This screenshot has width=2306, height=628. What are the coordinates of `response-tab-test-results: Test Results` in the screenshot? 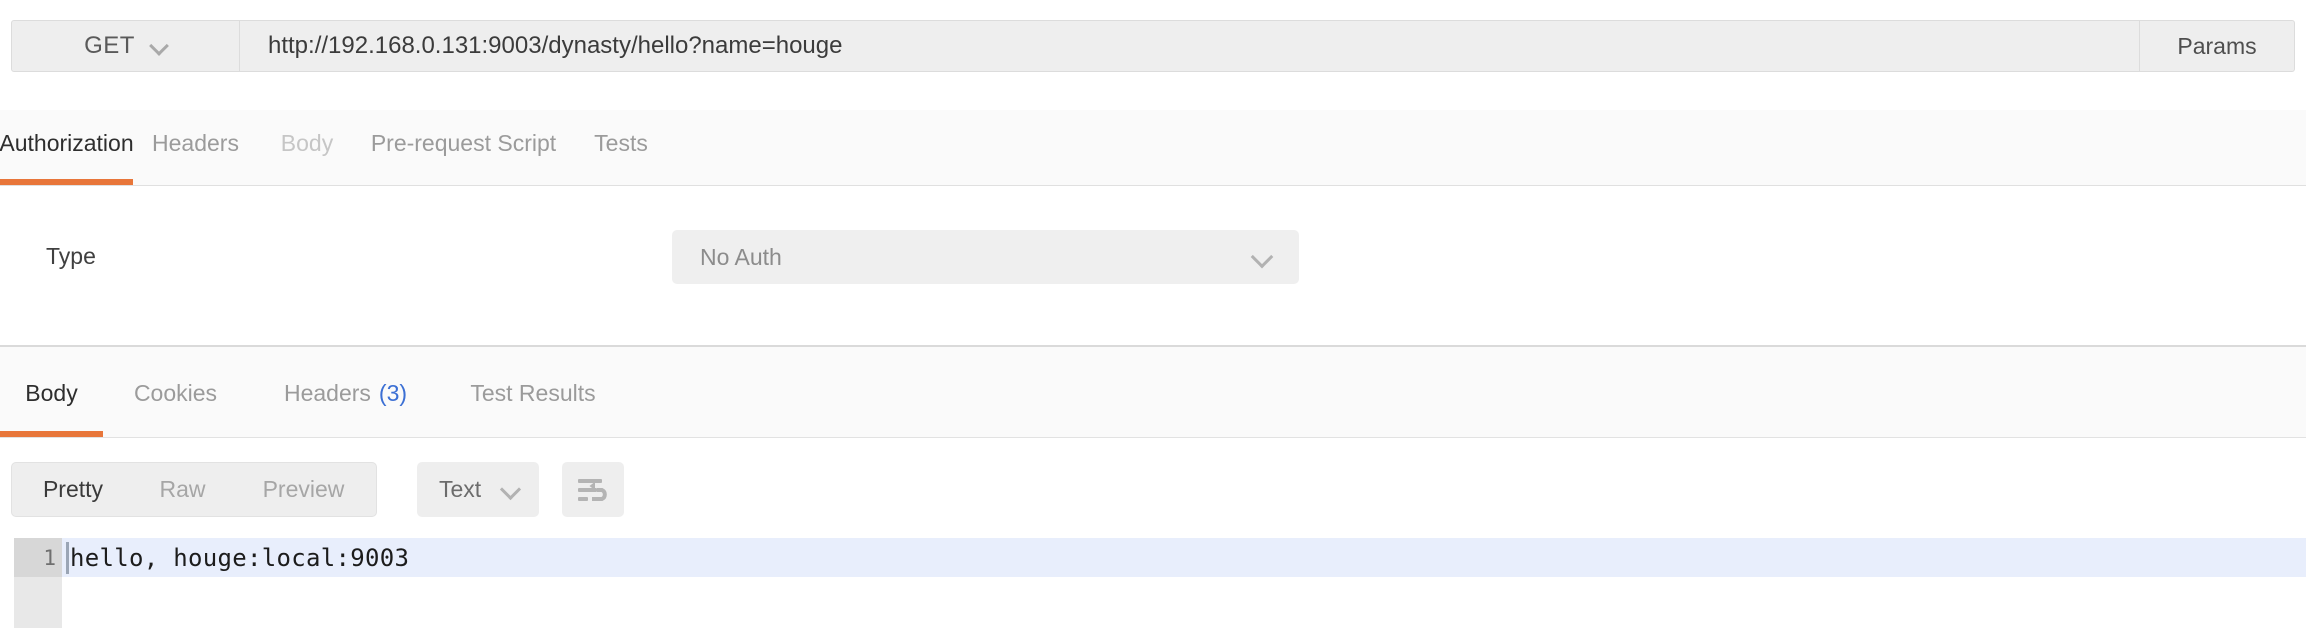 It's located at (533, 398).